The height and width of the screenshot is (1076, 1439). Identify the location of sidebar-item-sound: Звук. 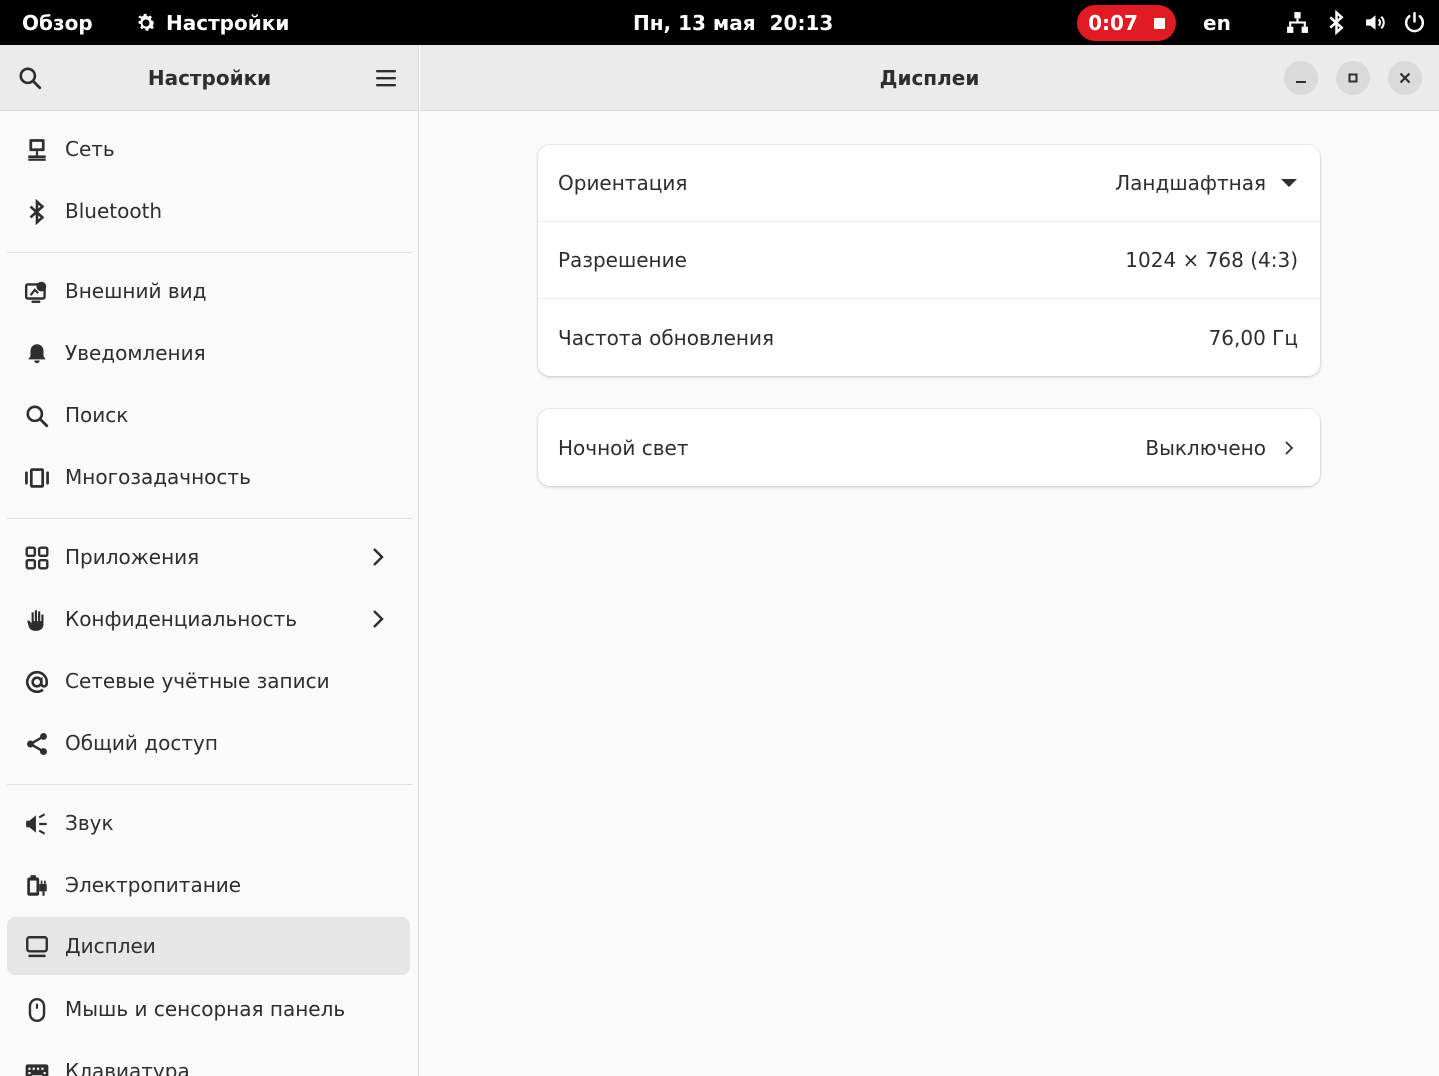
(208, 823).